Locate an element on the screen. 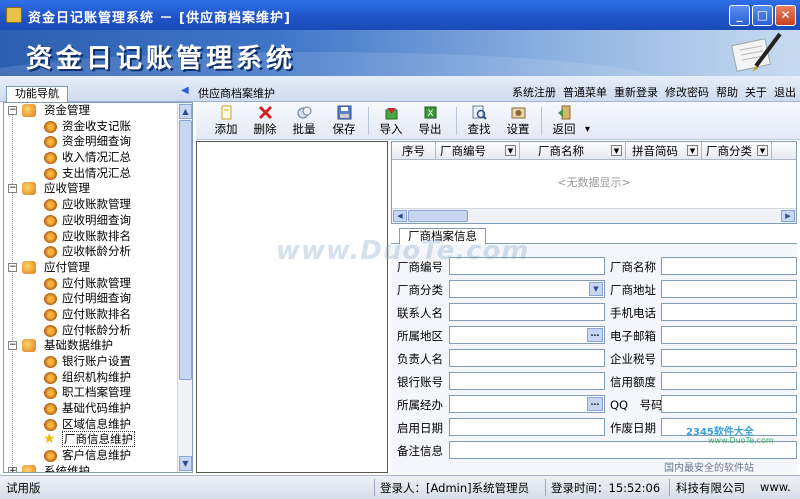 The height and width of the screenshot is (499, 800). tree-vertical-scrollbar: ▲ ▼ is located at coordinates (184, 287).